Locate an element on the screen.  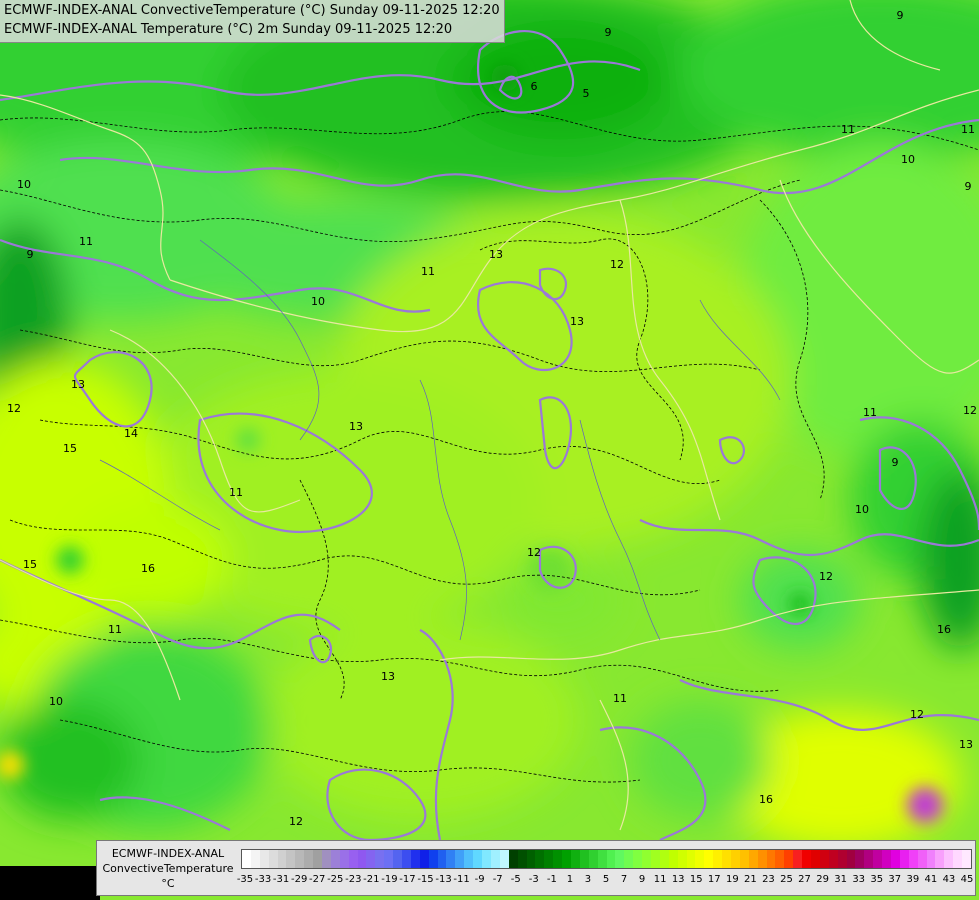
legend-tick: 39 is located at coordinates (913, 879).